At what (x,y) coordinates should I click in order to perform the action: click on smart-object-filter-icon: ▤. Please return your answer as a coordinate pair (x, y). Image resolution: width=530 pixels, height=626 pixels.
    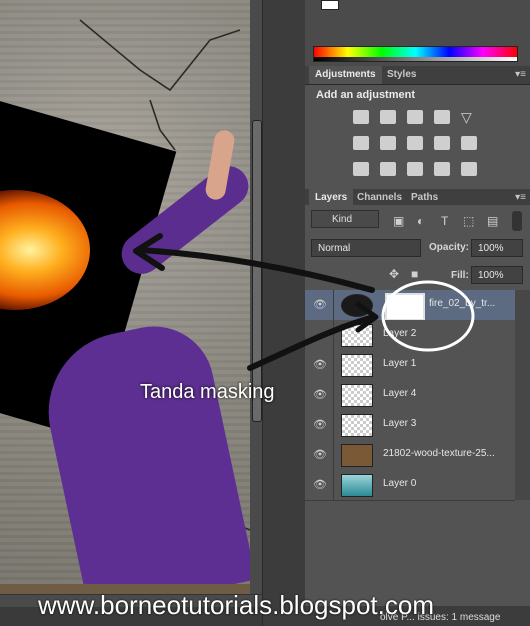
    Looking at the image, I should click on (492, 221).